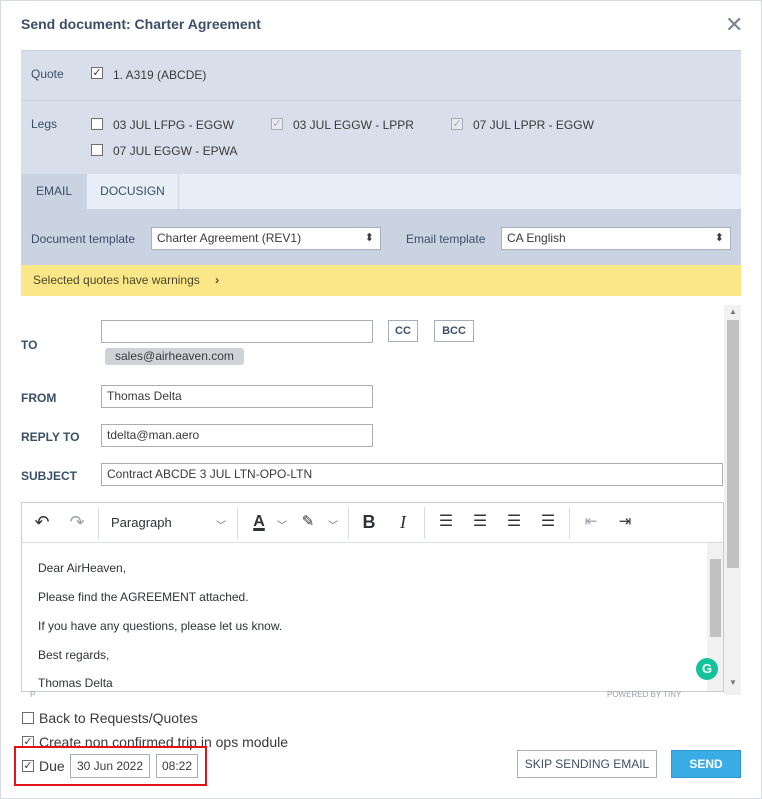 The image size is (762, 799). I want to click on quote-label: Quote, so click(47, 74).